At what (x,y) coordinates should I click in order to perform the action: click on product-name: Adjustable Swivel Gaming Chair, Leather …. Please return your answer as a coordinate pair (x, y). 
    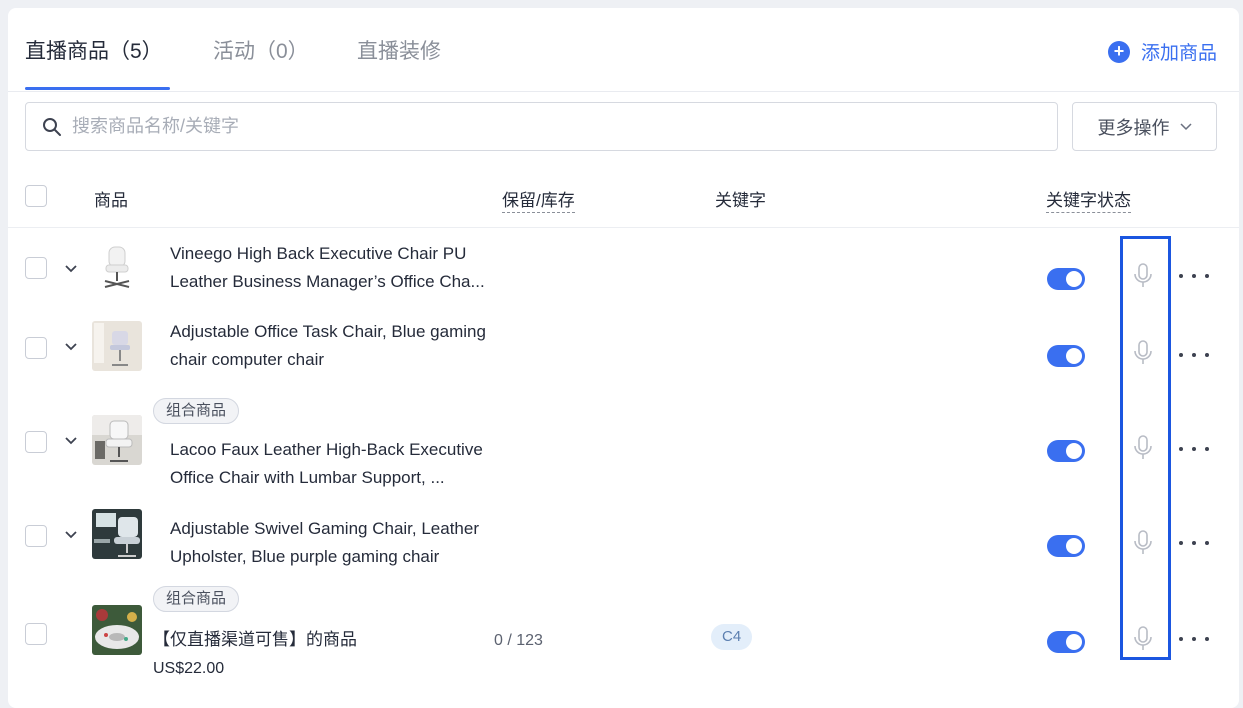
    Looking at the image, I should click on (335, 543).